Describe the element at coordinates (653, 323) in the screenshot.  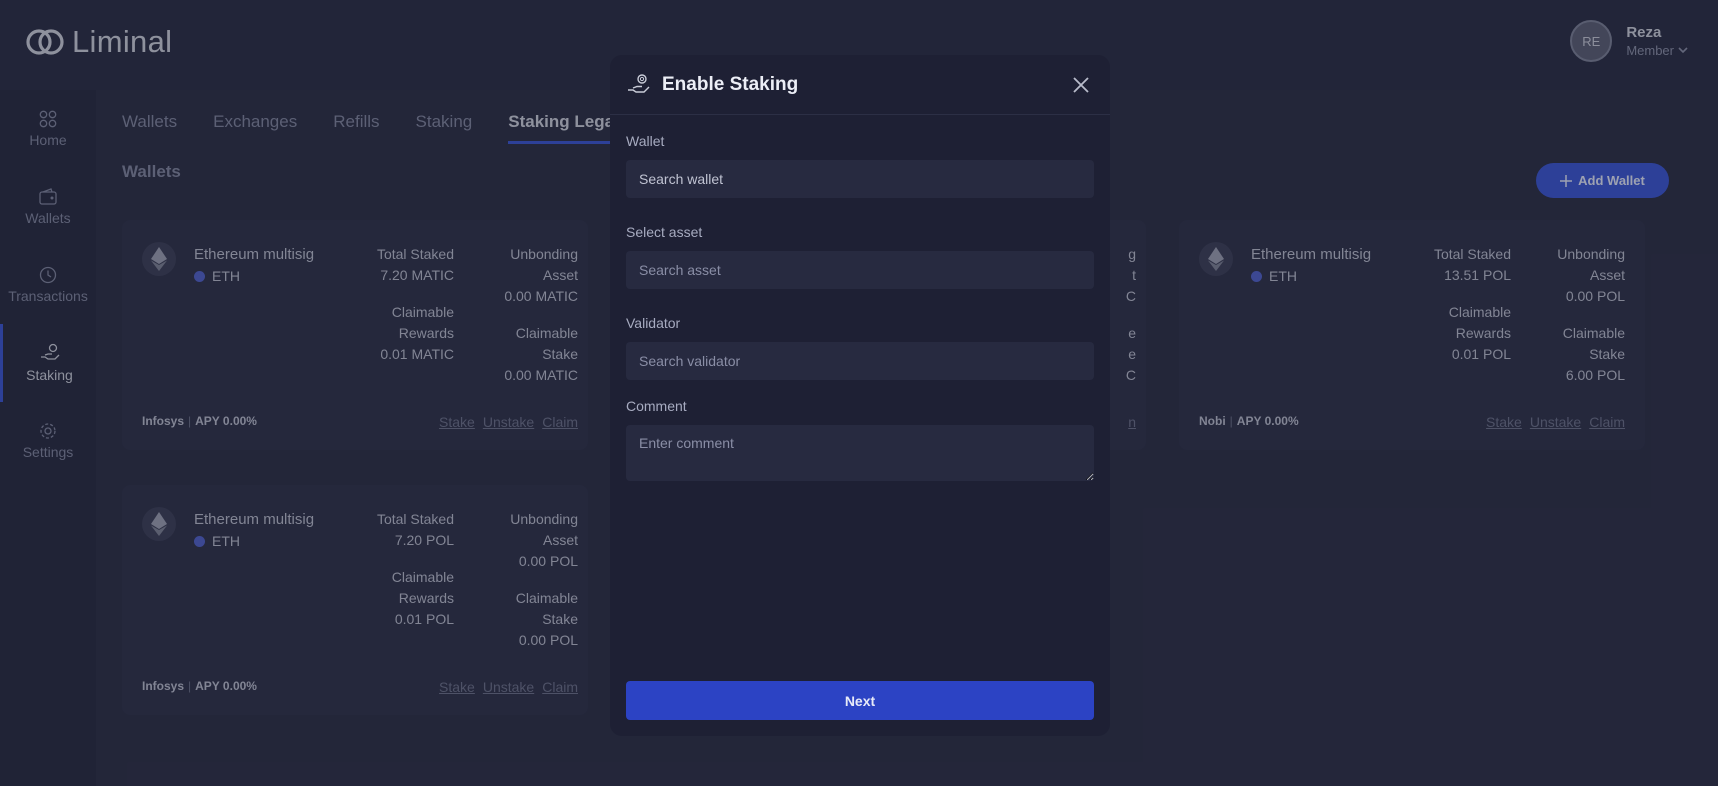
I see `validator-label: Validator` at that location.